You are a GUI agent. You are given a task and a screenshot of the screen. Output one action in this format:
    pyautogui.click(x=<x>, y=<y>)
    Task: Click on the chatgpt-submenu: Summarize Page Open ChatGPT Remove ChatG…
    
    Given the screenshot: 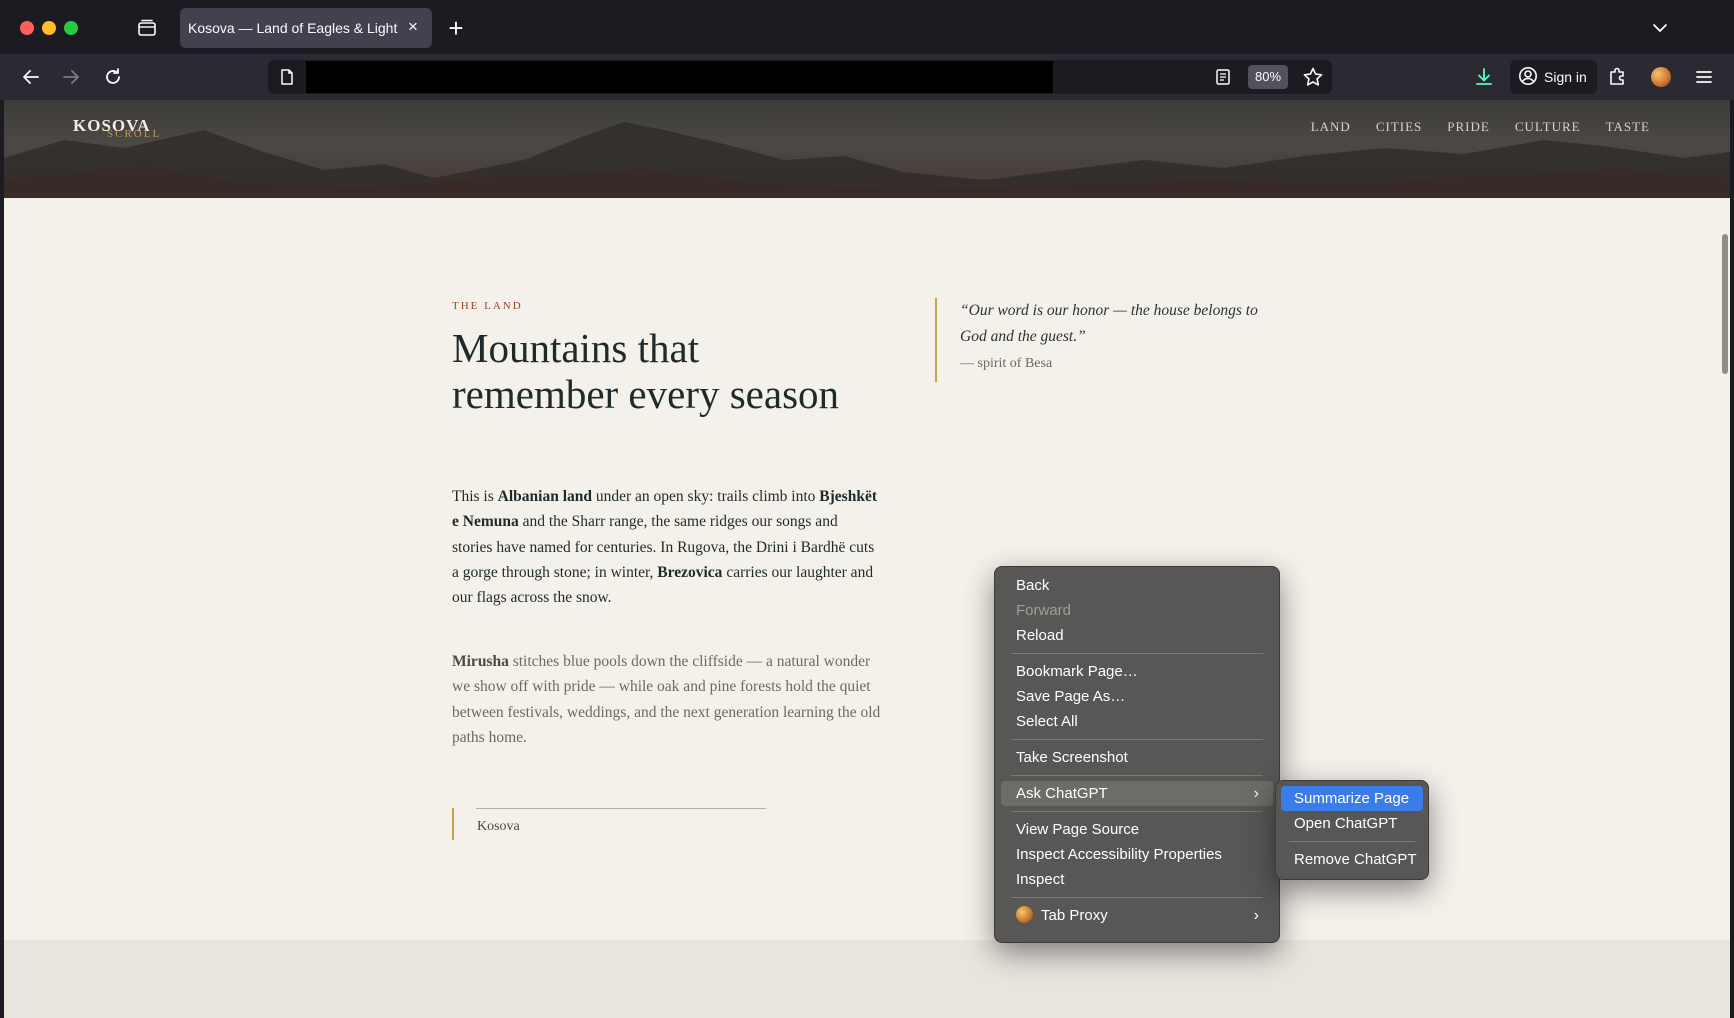 What is the action you would take?
    pyautogui.click(x=1352, y=830)
    